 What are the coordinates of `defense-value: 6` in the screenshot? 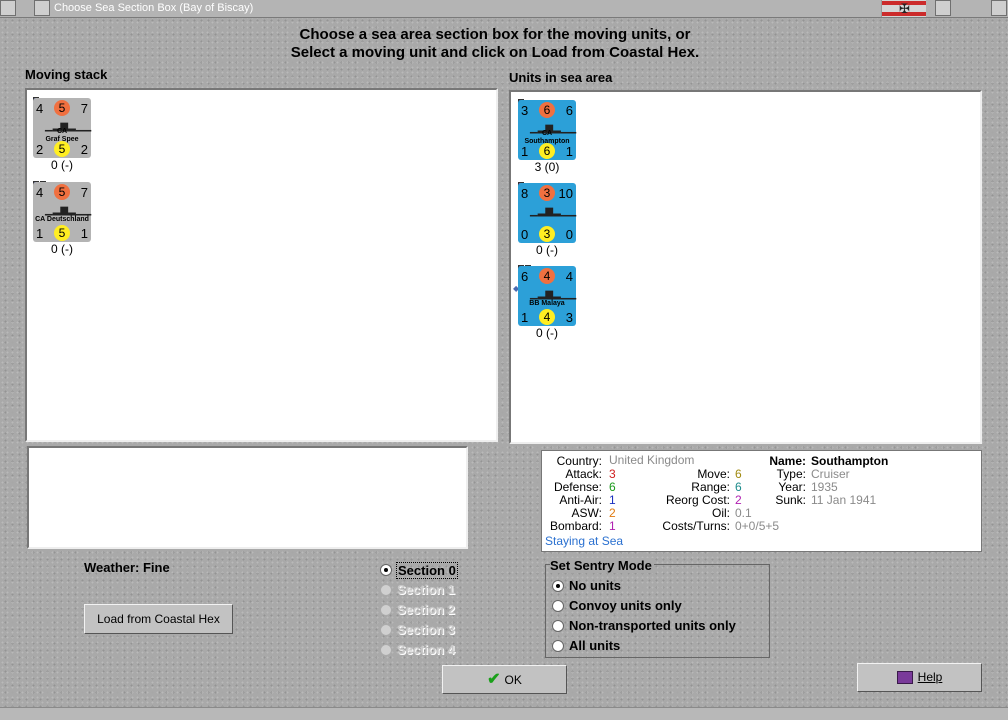 It's located at (612, 487).